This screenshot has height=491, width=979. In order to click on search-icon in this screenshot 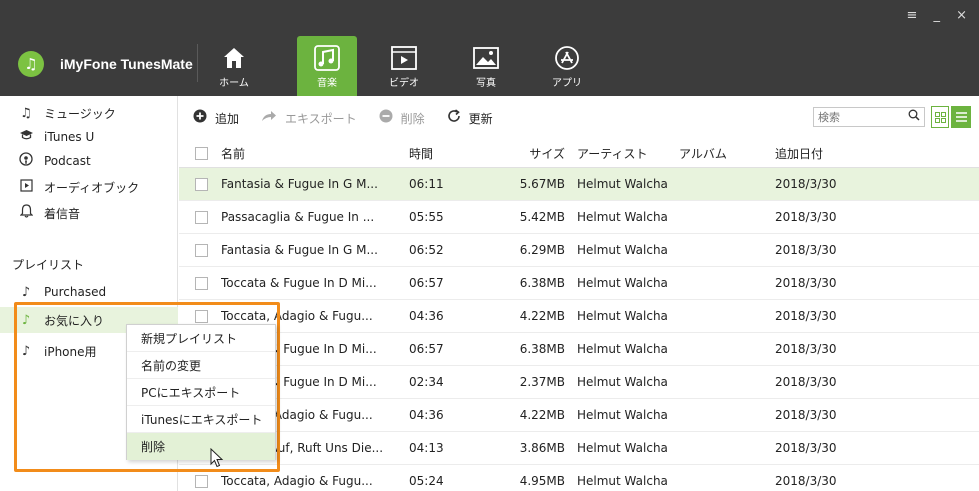, I will do `click(914, 116)`.